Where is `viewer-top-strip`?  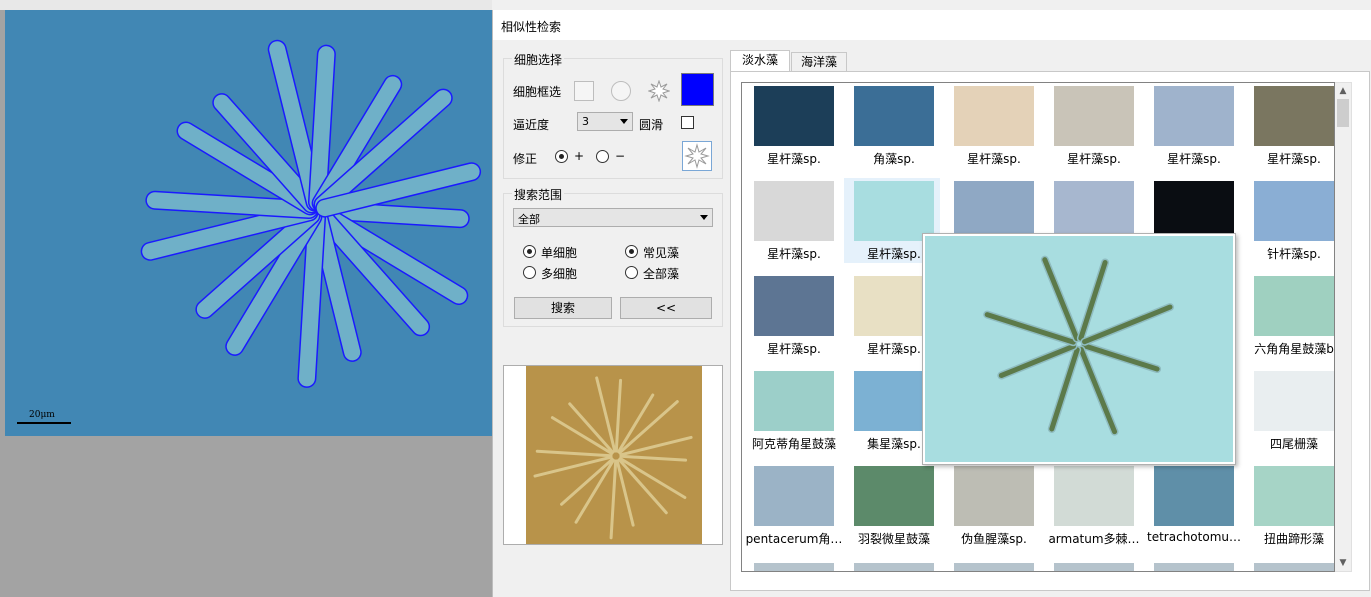
viewer-top-strip is located at coordinates (246, 5).